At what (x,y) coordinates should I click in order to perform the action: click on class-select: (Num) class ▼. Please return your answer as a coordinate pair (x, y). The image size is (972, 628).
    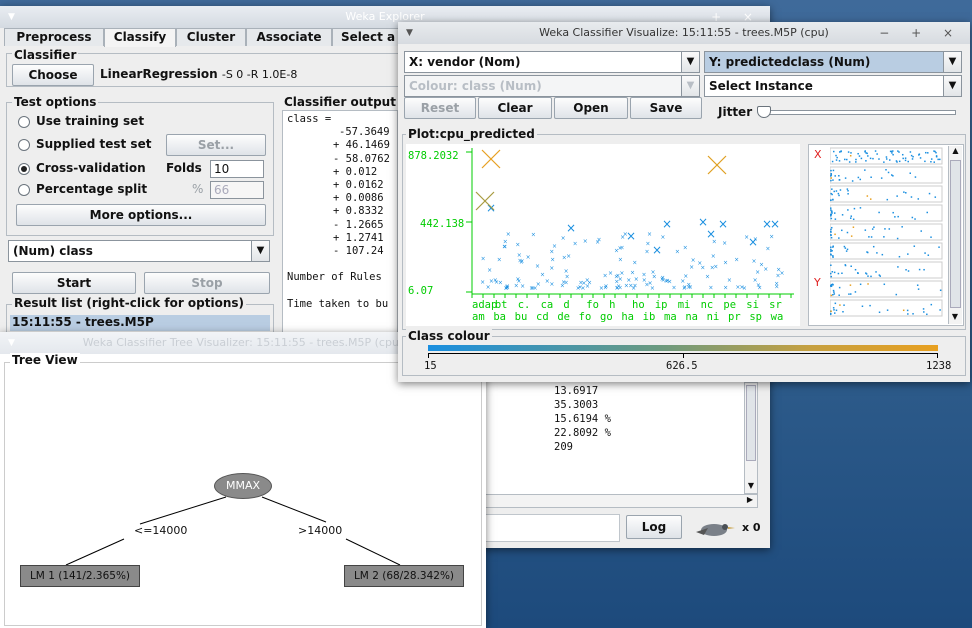
    Looking at the image, I should click on (139, 251).